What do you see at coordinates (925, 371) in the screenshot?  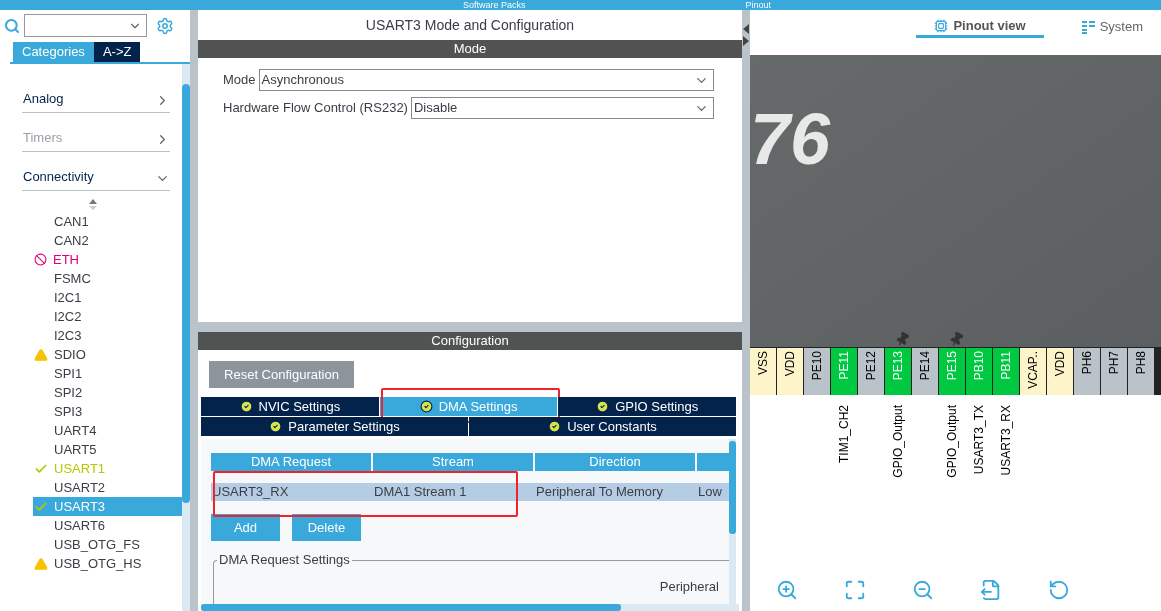 I see `pin: PE14` at bounding box center [925, 371].